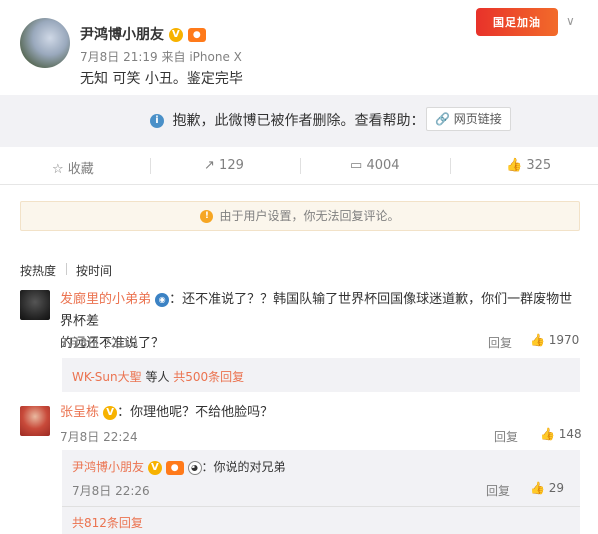  What do you see at coordinates (157, 377) in the screenshot?
I see `sub-reply-mid: 等人` at bounding box center [157, 377].